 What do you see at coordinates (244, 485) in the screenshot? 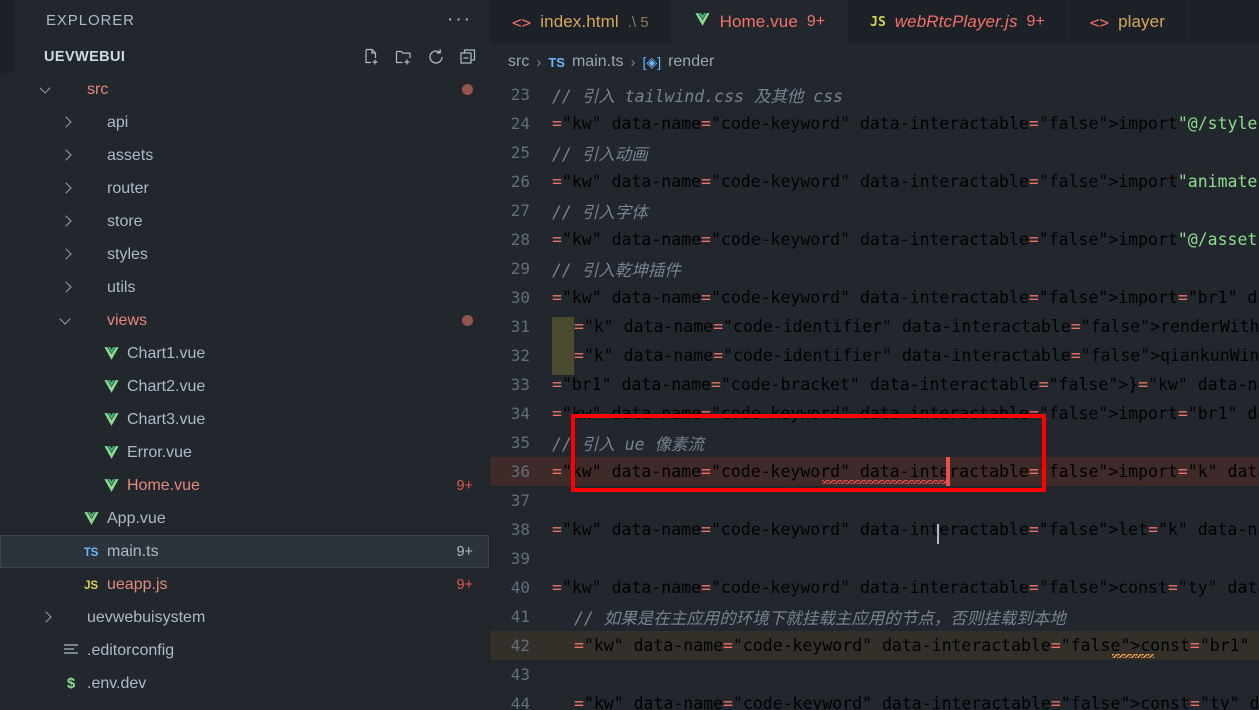
I see `tree-item-home-vue: Home.vue 9+` at bounding box center [244, 485].